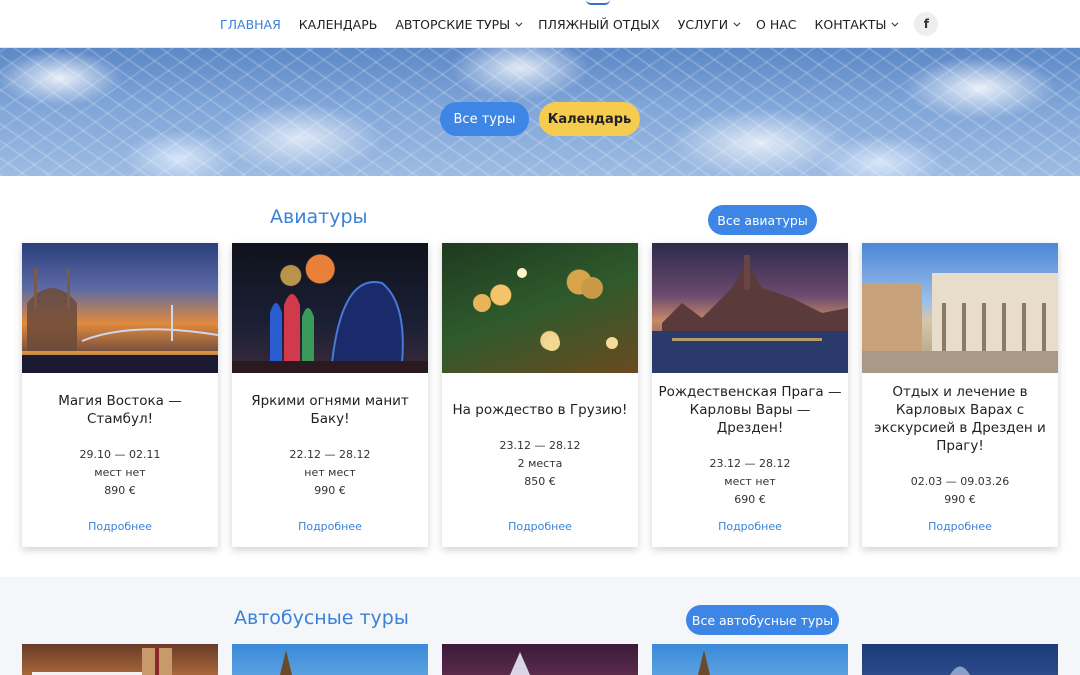 The image size is (1080, 675). Describe the element at coordinates (330, 472) in the screenshot. I see `tour-seats: нет мест` at that location.